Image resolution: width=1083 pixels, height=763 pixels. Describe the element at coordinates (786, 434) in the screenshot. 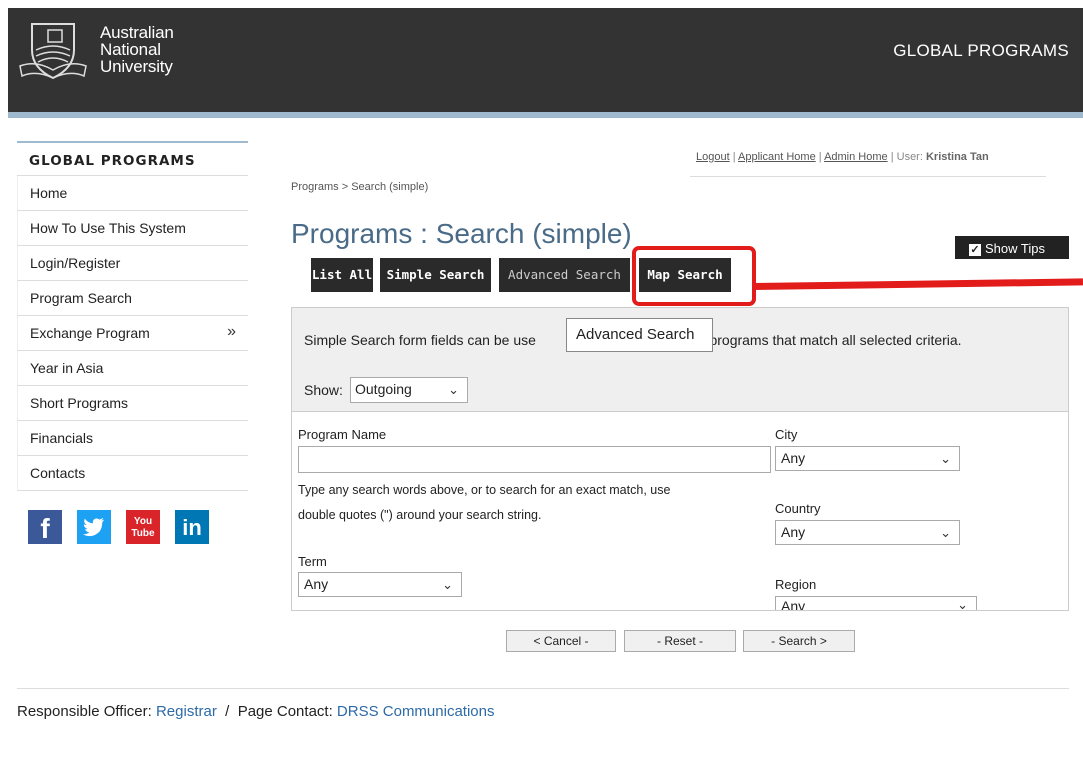

I see `city-label: City` at that location.